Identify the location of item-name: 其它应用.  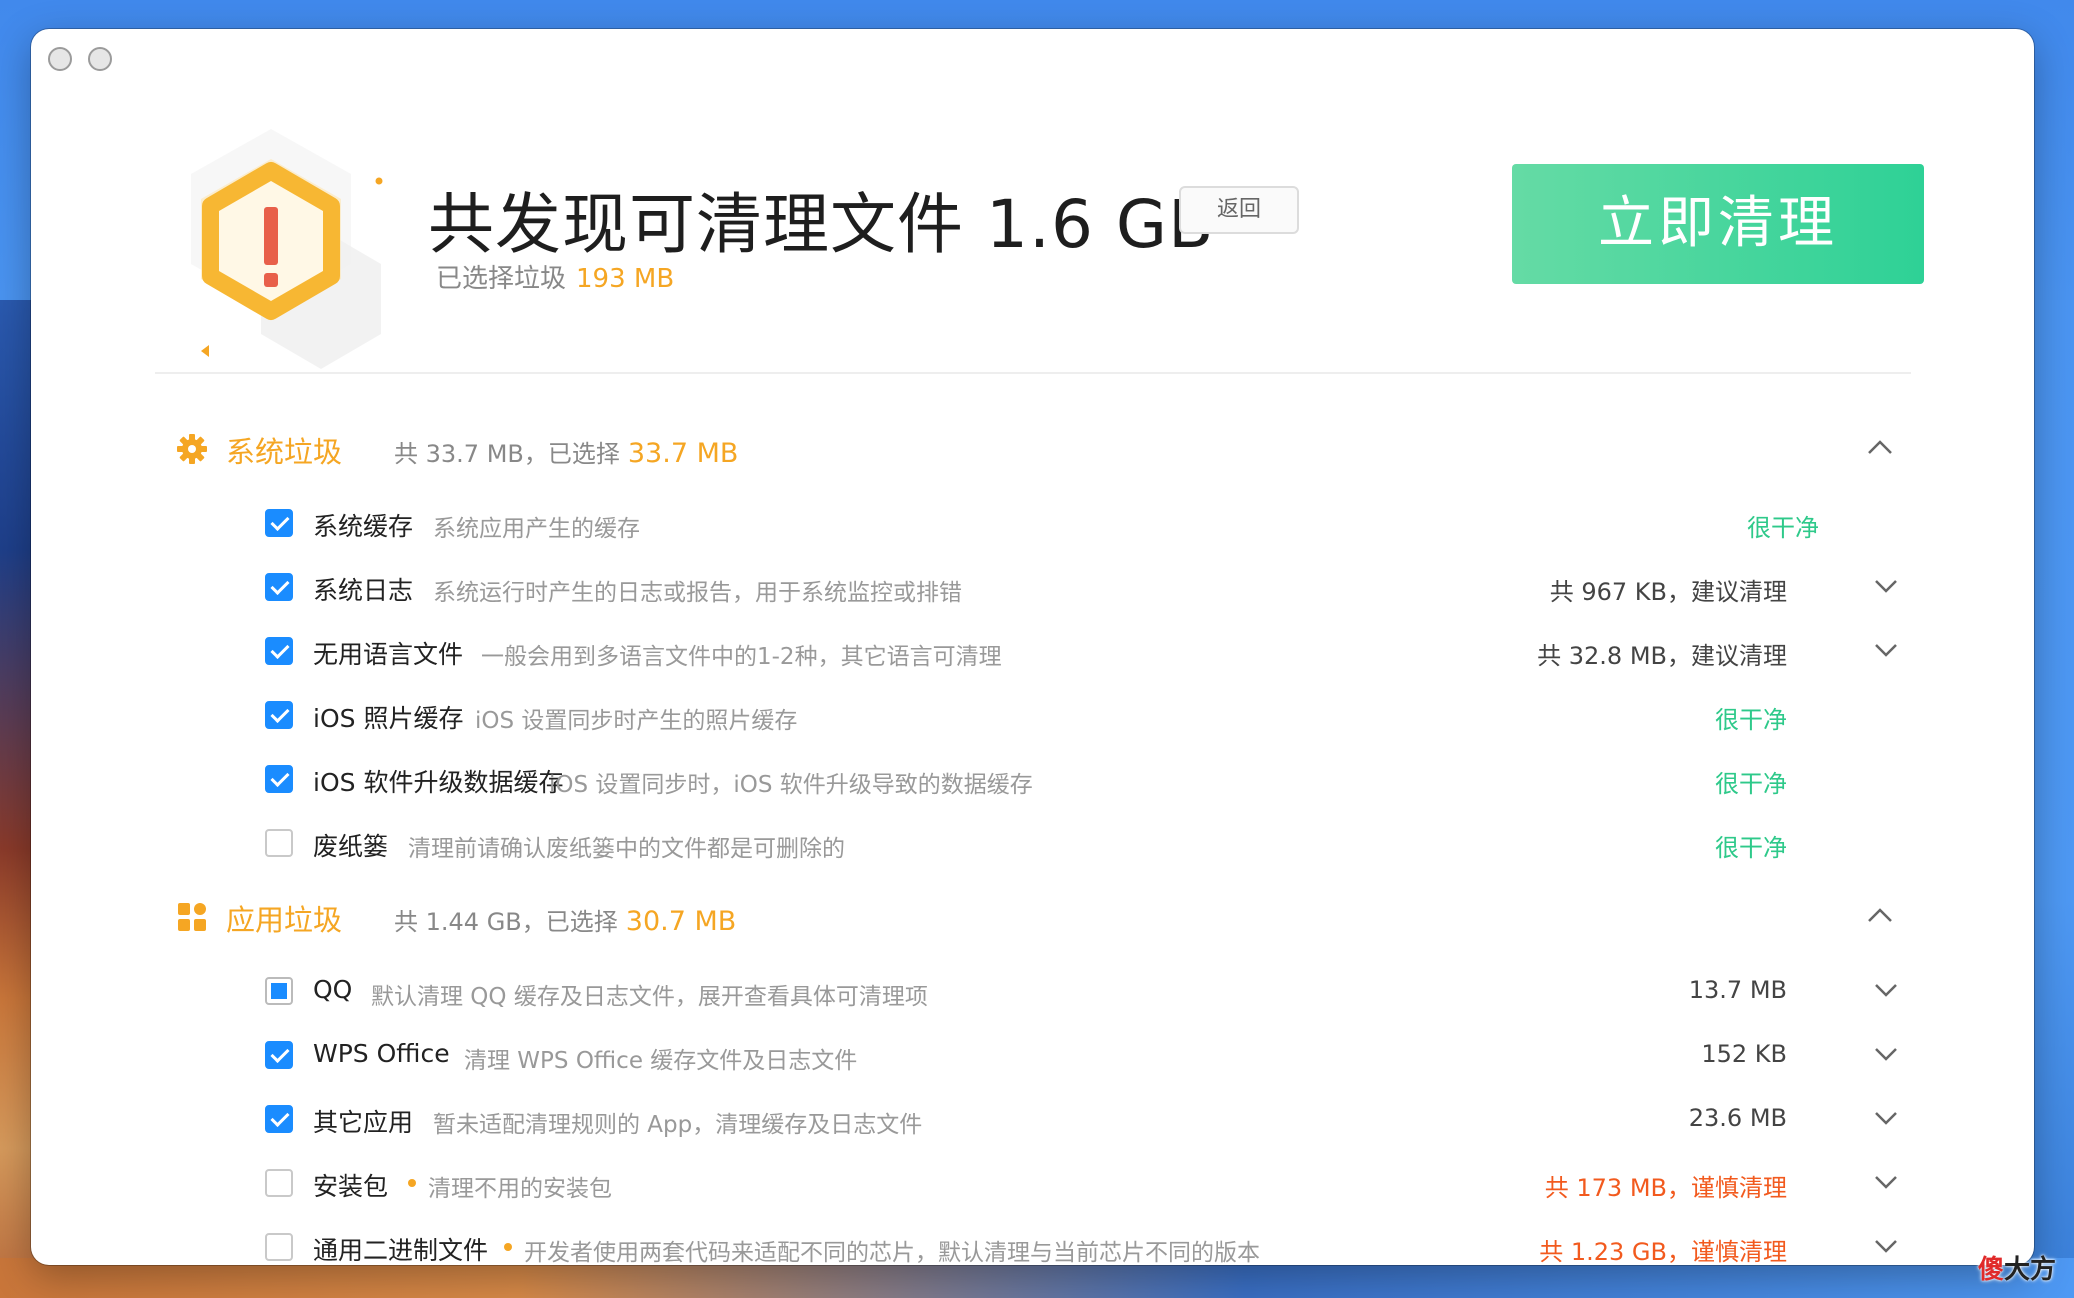
(363, 1122).